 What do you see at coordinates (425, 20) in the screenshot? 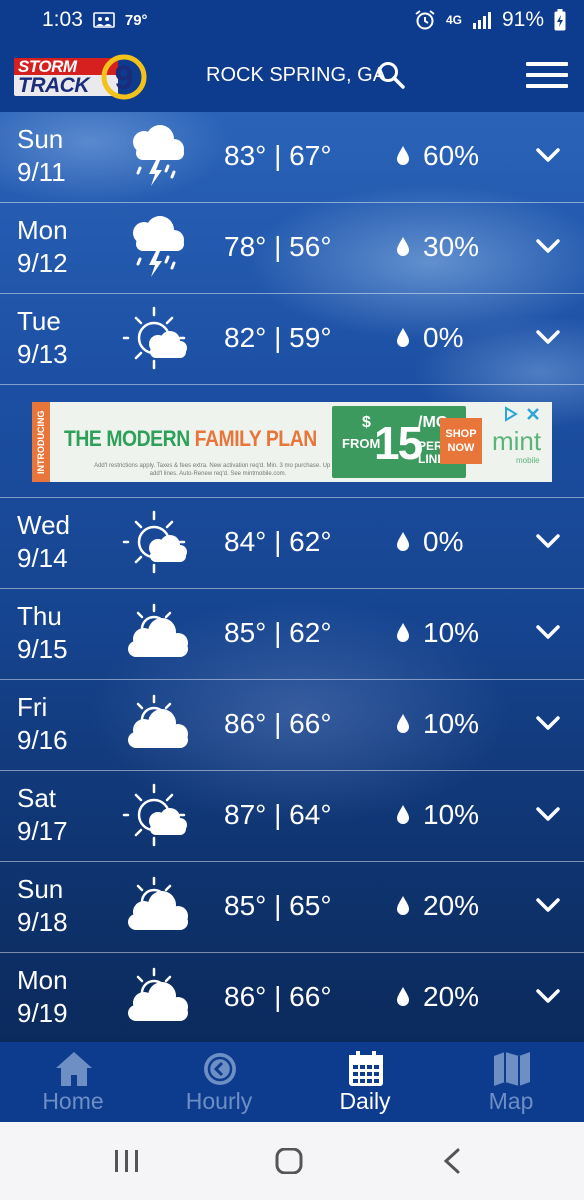
I see `alarm-icon` at bounding box center [425, 20].